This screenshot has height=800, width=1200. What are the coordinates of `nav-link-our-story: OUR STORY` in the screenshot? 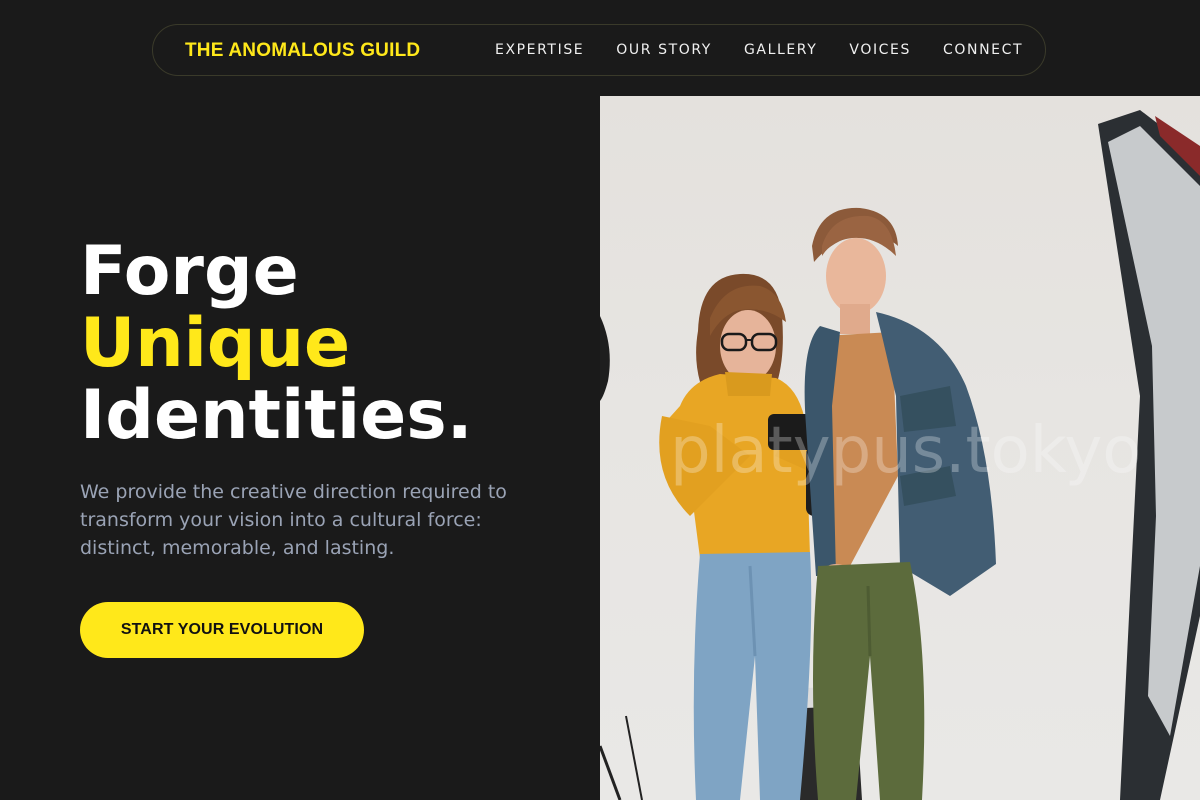 It's located at (664, 50).